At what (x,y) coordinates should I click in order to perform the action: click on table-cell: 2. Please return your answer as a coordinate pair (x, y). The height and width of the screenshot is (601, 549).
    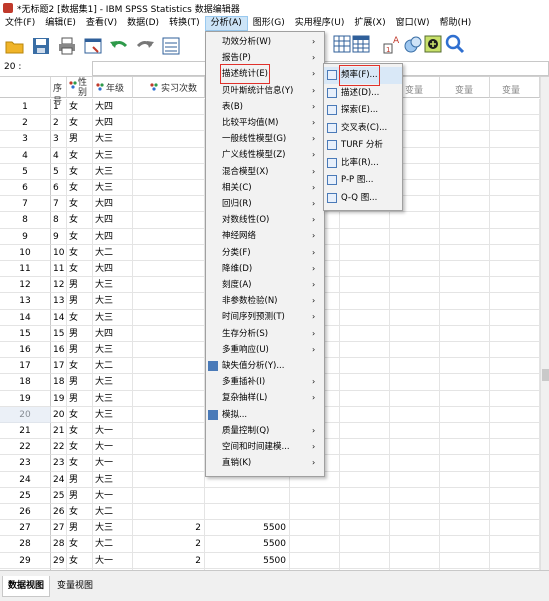
    Looking at the image, I should click on (169, 560).